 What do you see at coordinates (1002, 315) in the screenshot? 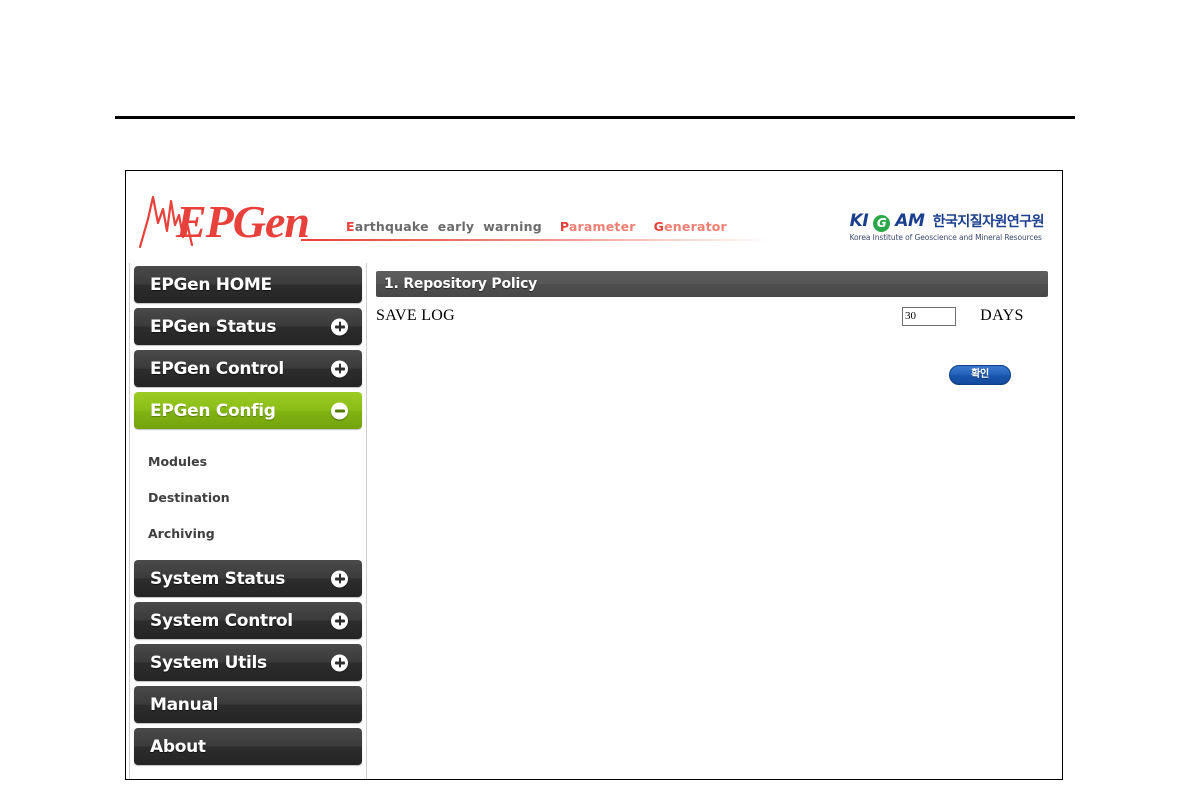
I see `save-log-unit: DAYS` at bounding box center [1002, 315].